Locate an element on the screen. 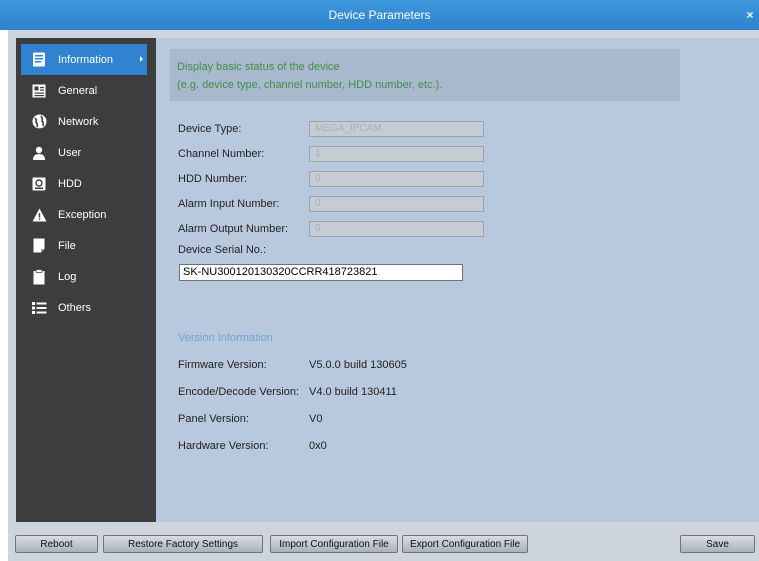 The width and height of the screenshot is (759, 561). sidebar-item-label: Network is located at coordinates (78, 121).